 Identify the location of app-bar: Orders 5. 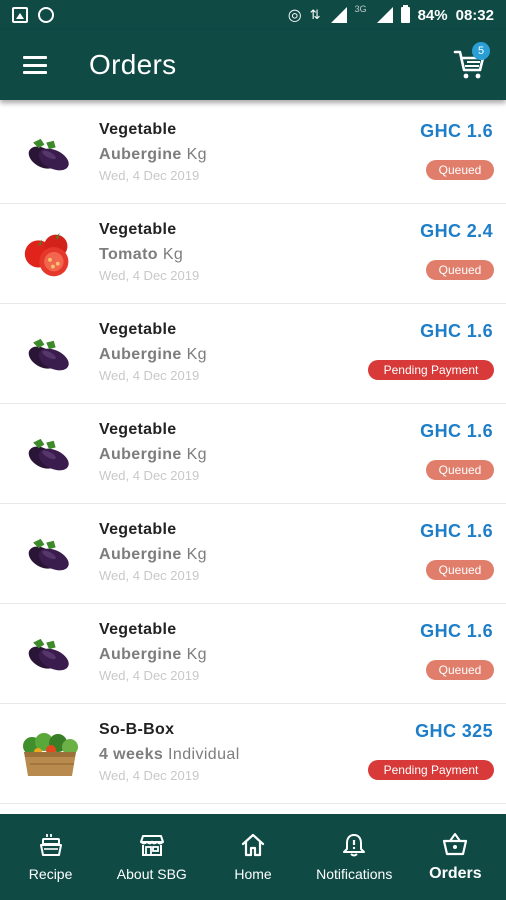
(253, 65).